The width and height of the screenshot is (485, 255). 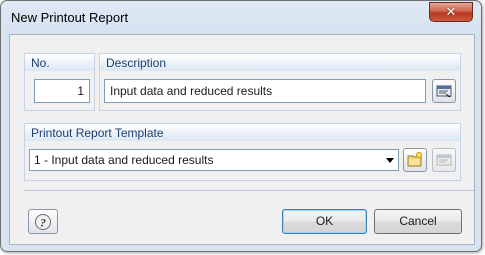 I want to click on new-template-icon, so click(x=414, y=159).